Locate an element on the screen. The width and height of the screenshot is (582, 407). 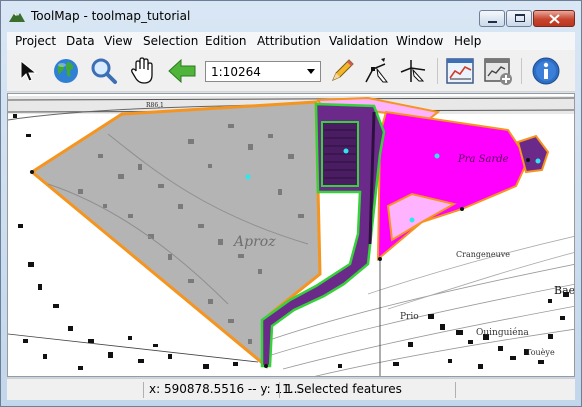
menu-data: Data is located at coordinates (80, 41).